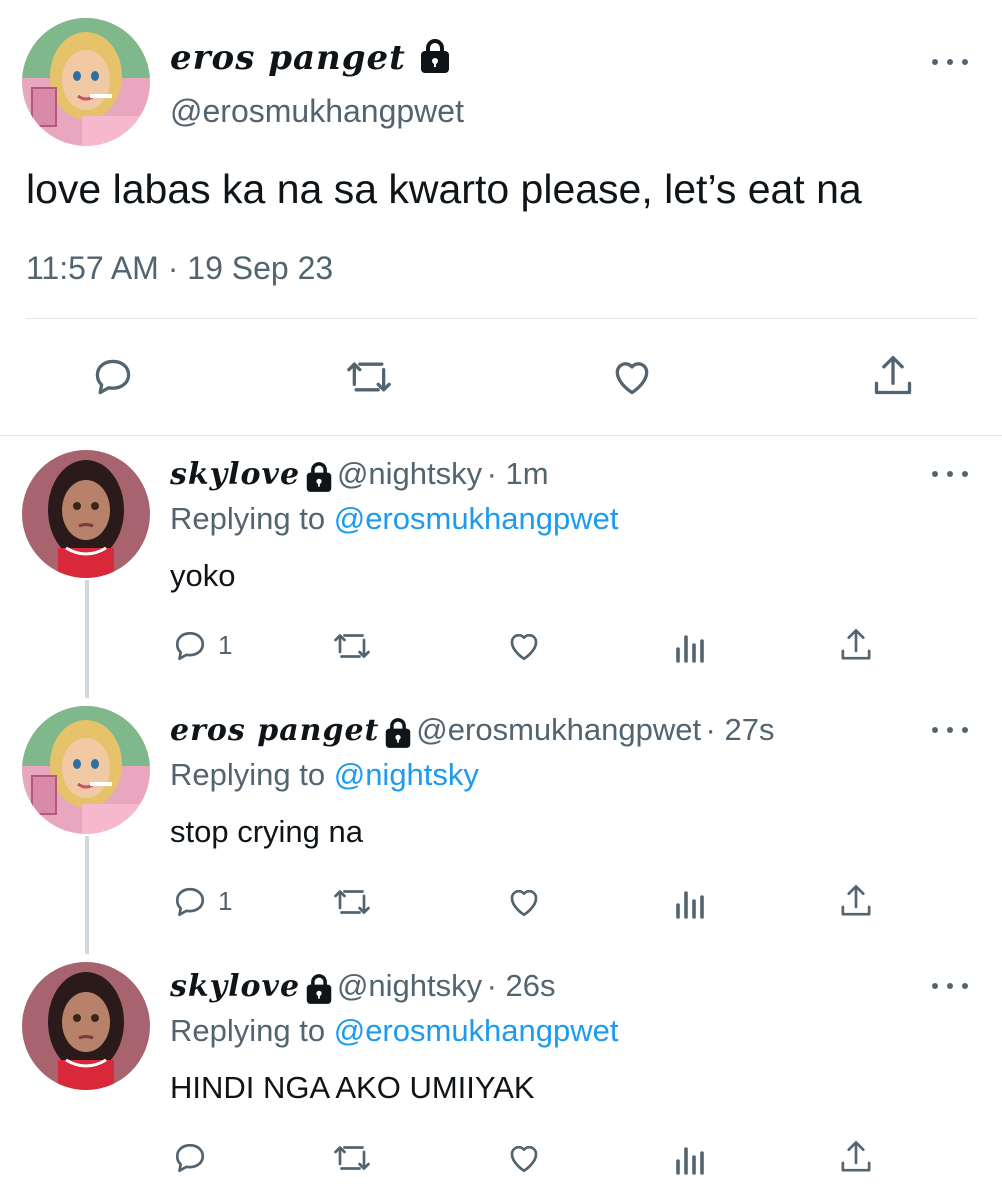  What do you see at coordinates (518, 473) in the screenshot?
I see `time-ago: · 1m` at bounding box center [518, 473].